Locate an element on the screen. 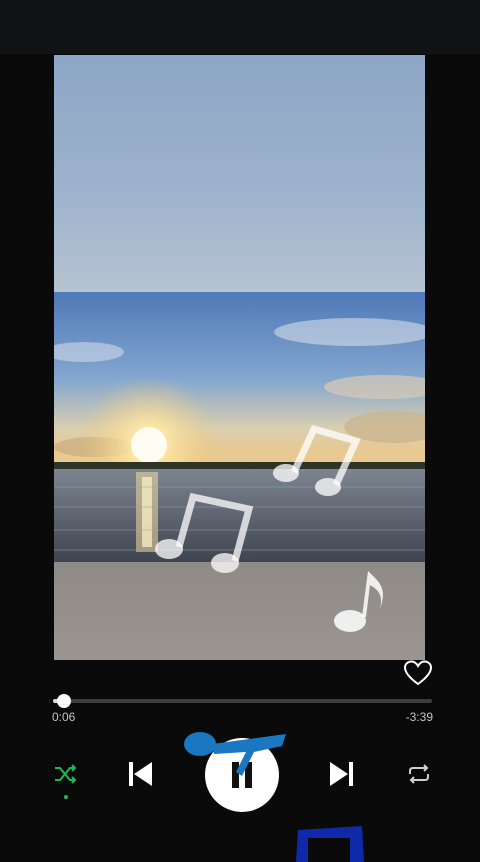  repeat-icon is located at coordinates (419, 774).